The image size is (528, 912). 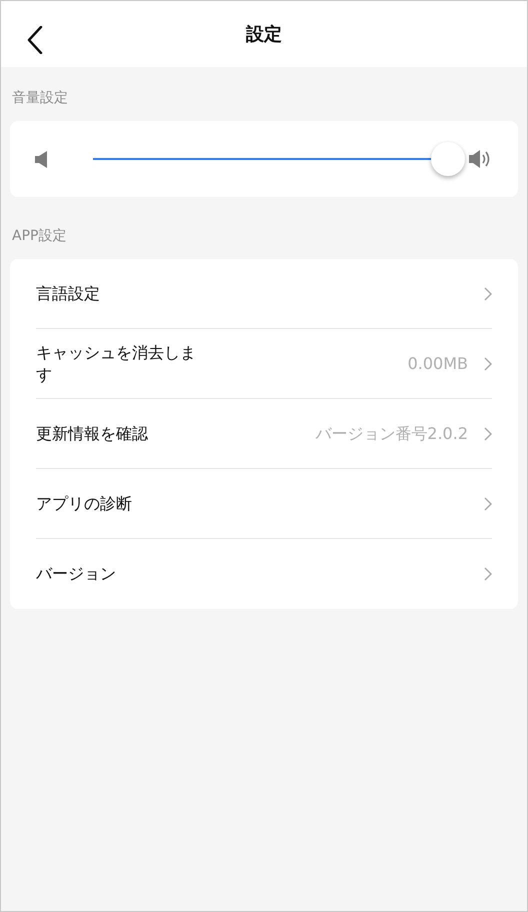 I want to click on page-title: 設定, so click(x=264, y=34).